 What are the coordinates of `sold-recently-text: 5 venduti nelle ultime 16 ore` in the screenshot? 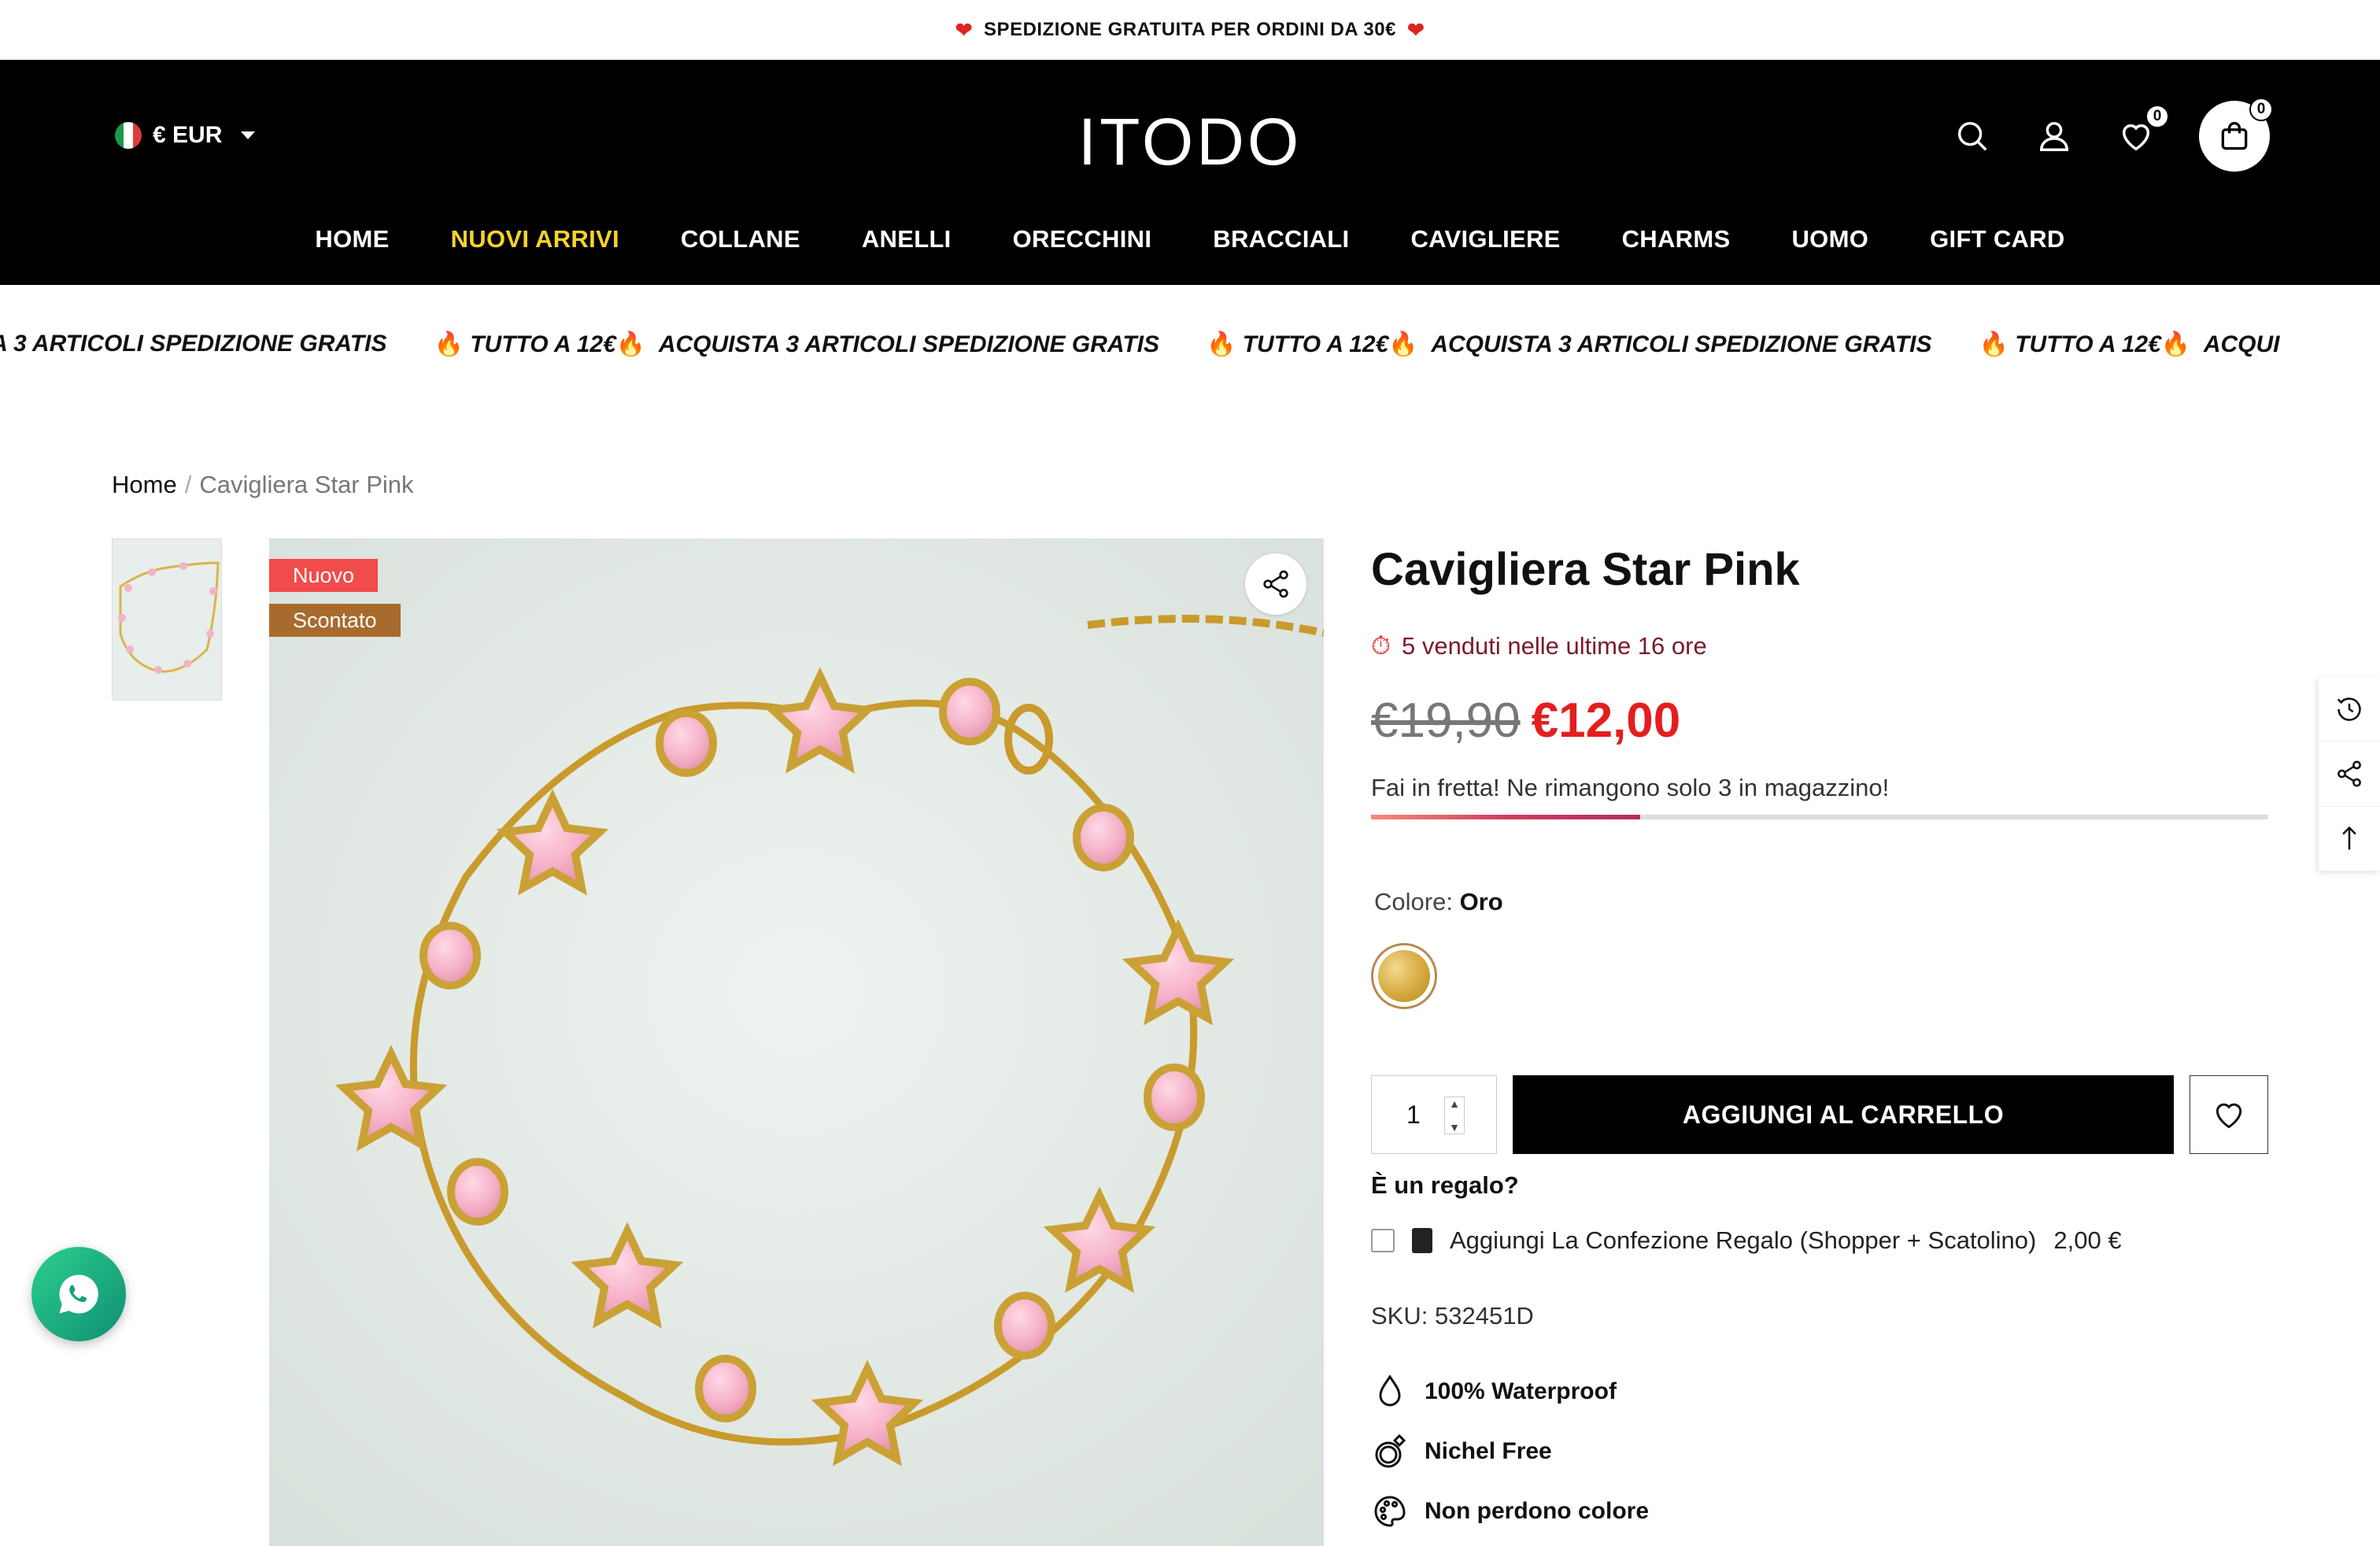 It's located at (1554, 646).